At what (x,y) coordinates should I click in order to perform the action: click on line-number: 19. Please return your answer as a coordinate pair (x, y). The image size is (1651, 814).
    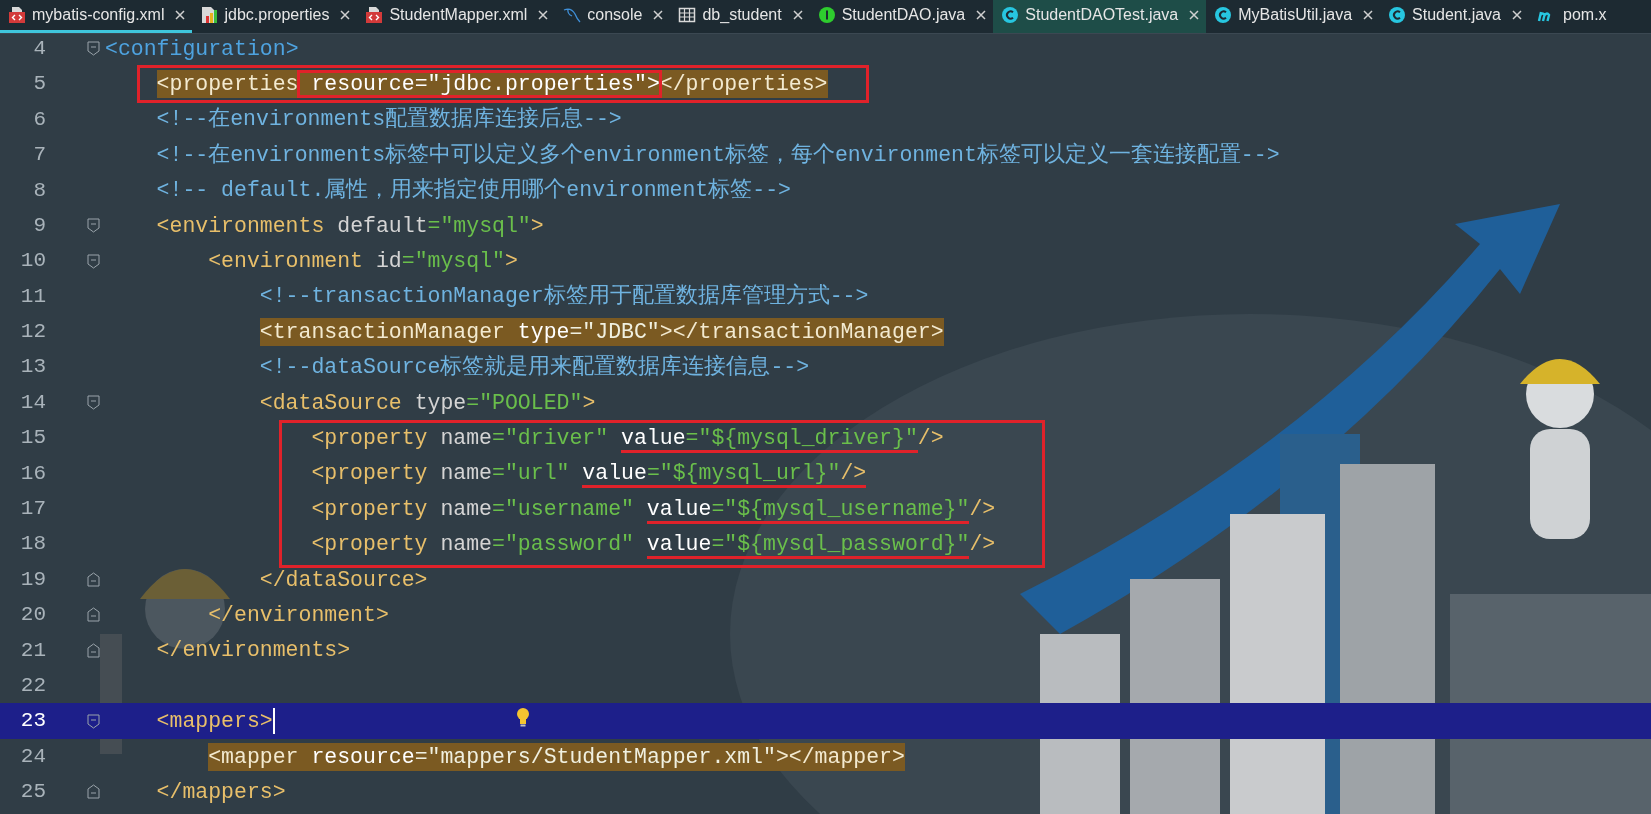
    Looking at the image, I should click on (32, 579).